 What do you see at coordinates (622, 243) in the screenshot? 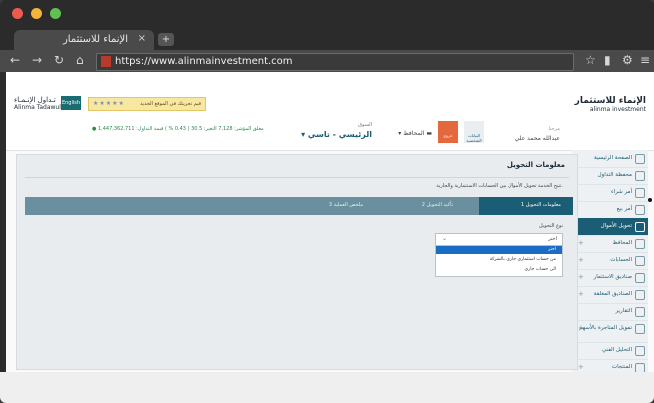
I see `sidebar-item-label: المحافظ` at bounding box center [622, 243].